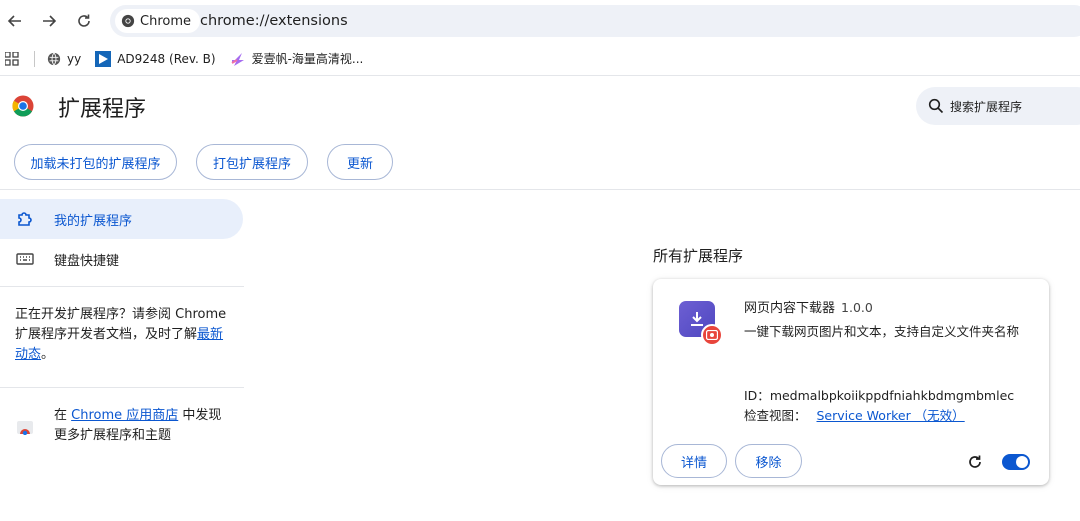  What do you see at coordinates (698, 256) in the screenshot?
I see `section-title: 所有扩展程序` at bounding box center [698, 256].